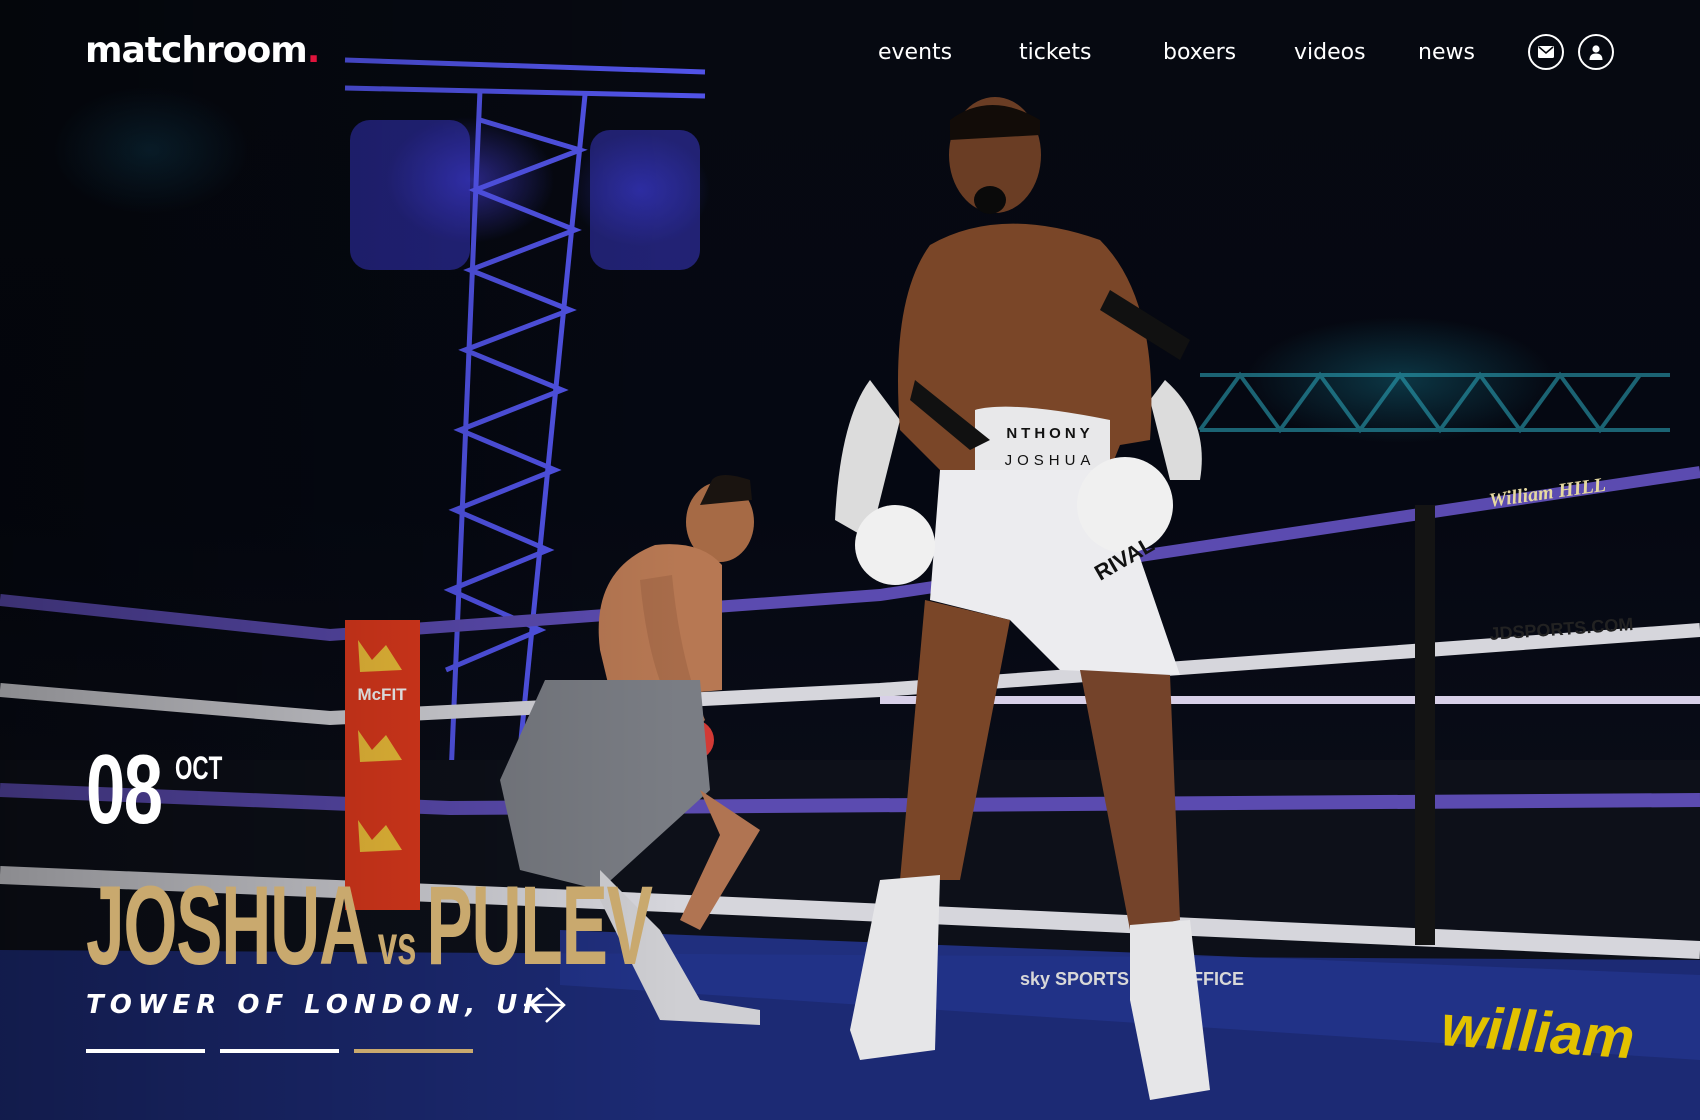 The width and height of the screenshot is (1700, 1120). What do you see at coordinates (124, 789) in the screenshot?
I see `event-day: 08` at bounding box center [124, 789].